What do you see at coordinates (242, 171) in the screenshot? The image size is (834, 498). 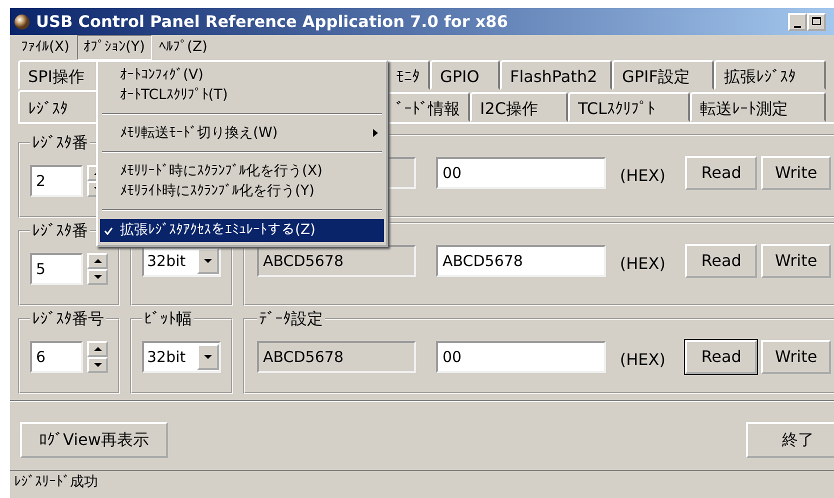 I see `menu-item: ﾒﾓﾘﾘｰﾄﾞ時にｽｸﾗﾝﾌﾞﾙ化を行う(X)` at bounding box center [242, 171].